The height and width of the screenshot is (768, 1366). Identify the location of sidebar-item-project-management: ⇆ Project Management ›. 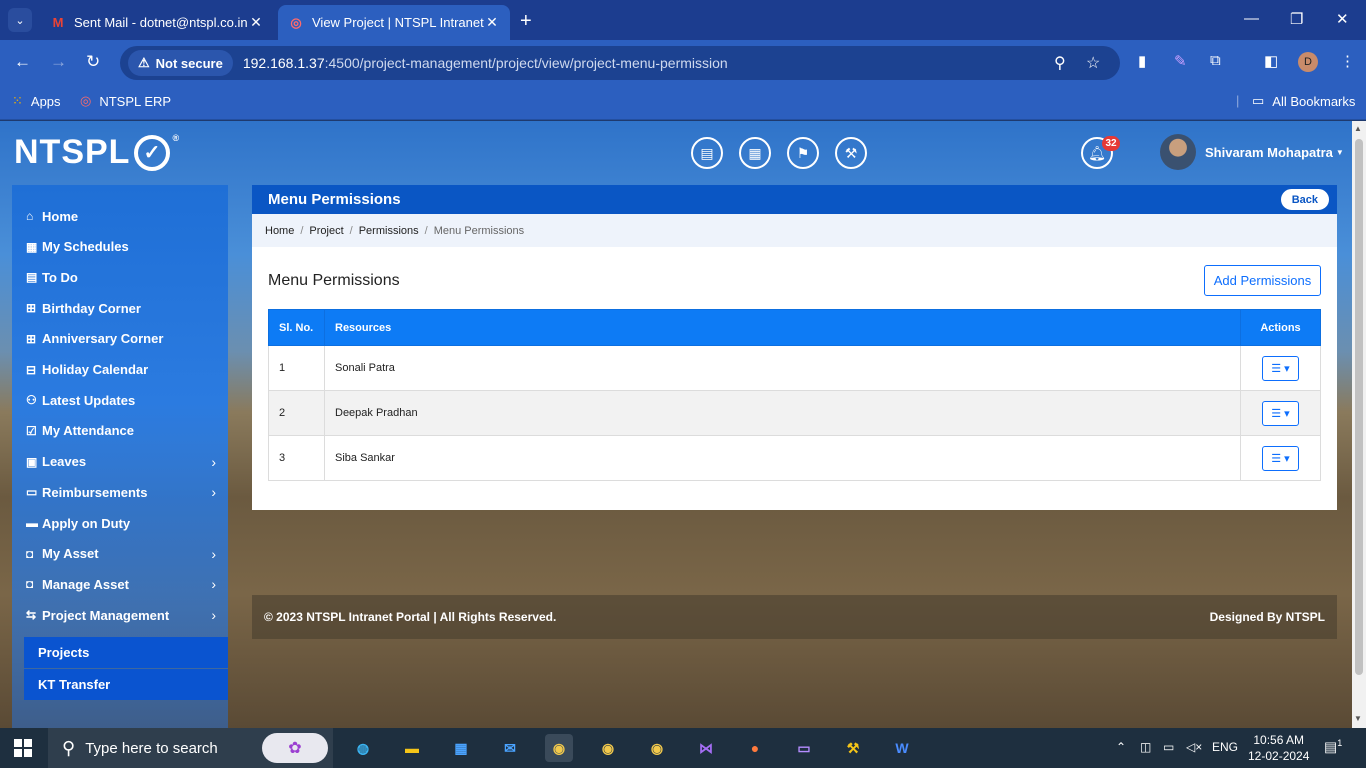
(120, 615).